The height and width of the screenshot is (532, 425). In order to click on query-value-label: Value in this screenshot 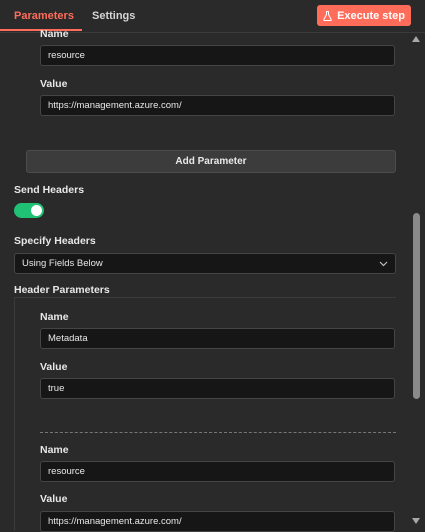, I will do `click(54, 84)`.